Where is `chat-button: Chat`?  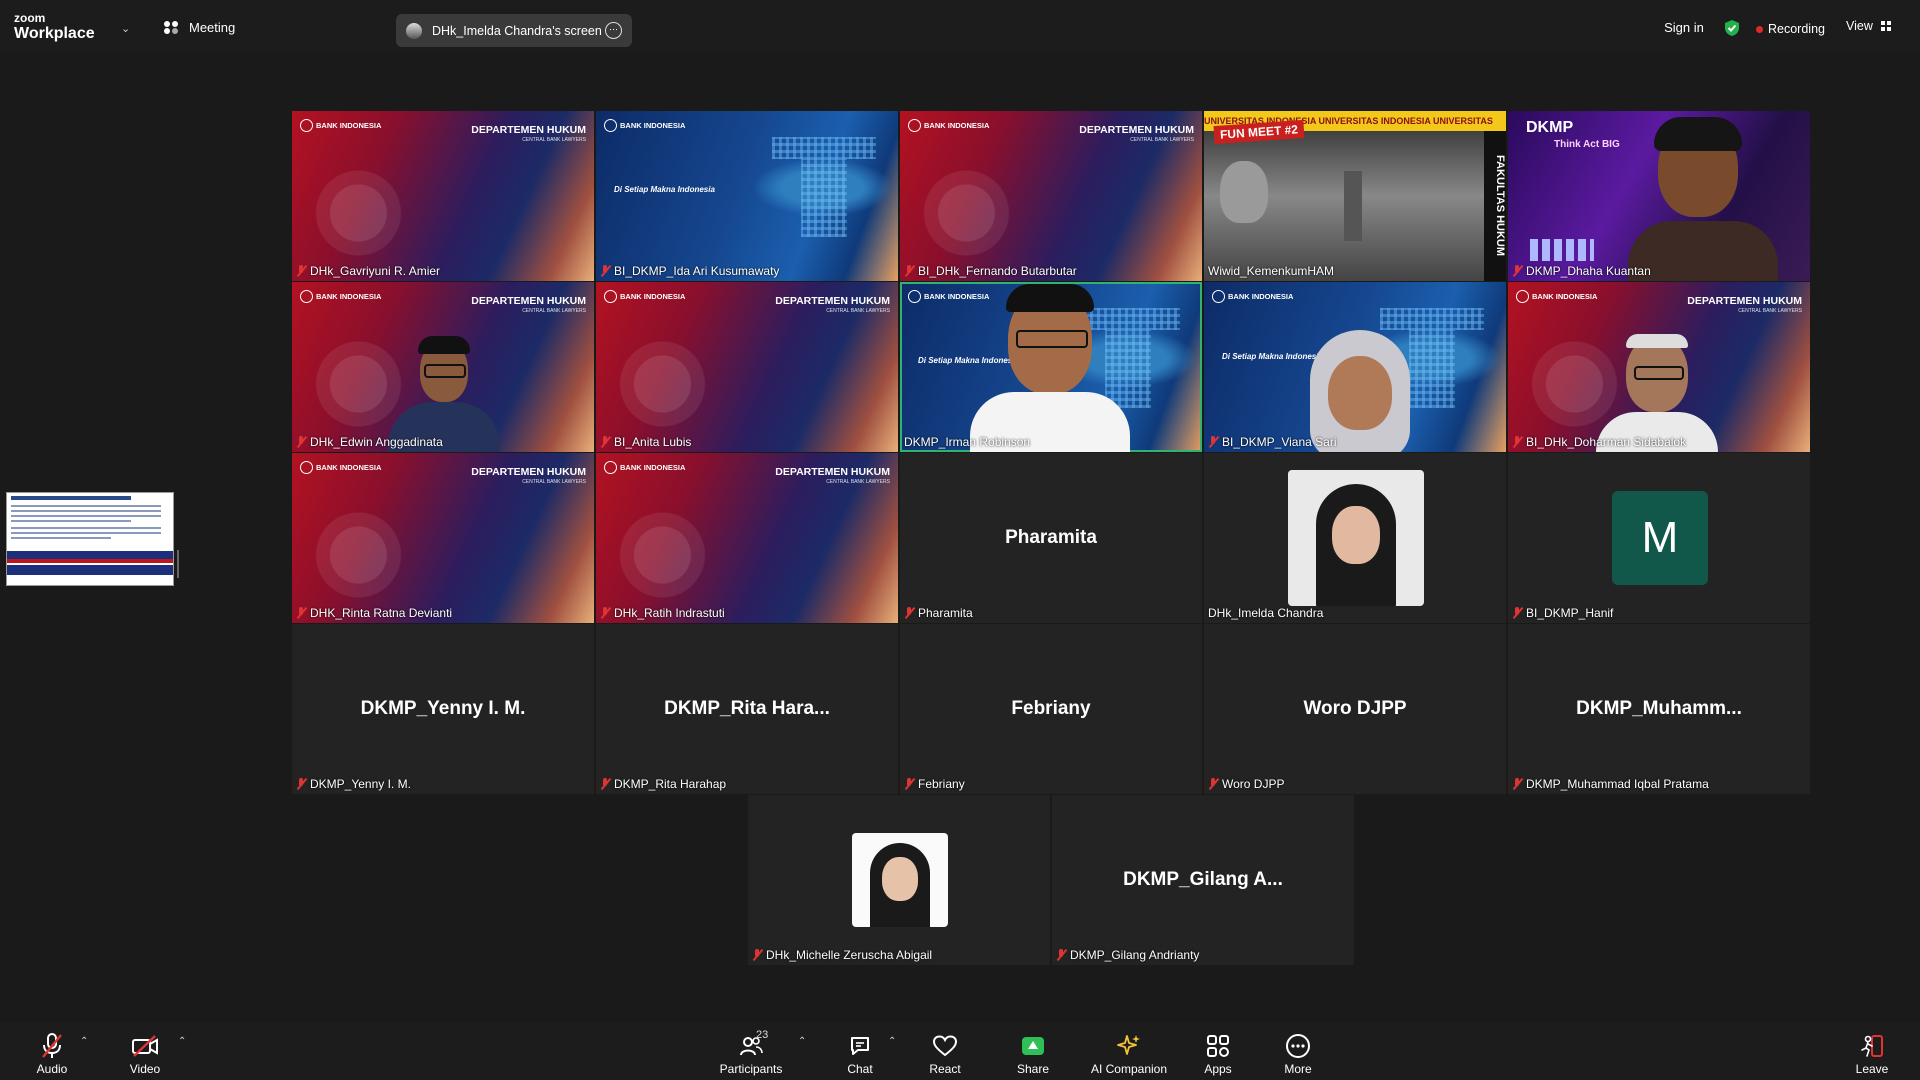 chat-button: Chat is located at coordinates (860, 1051).